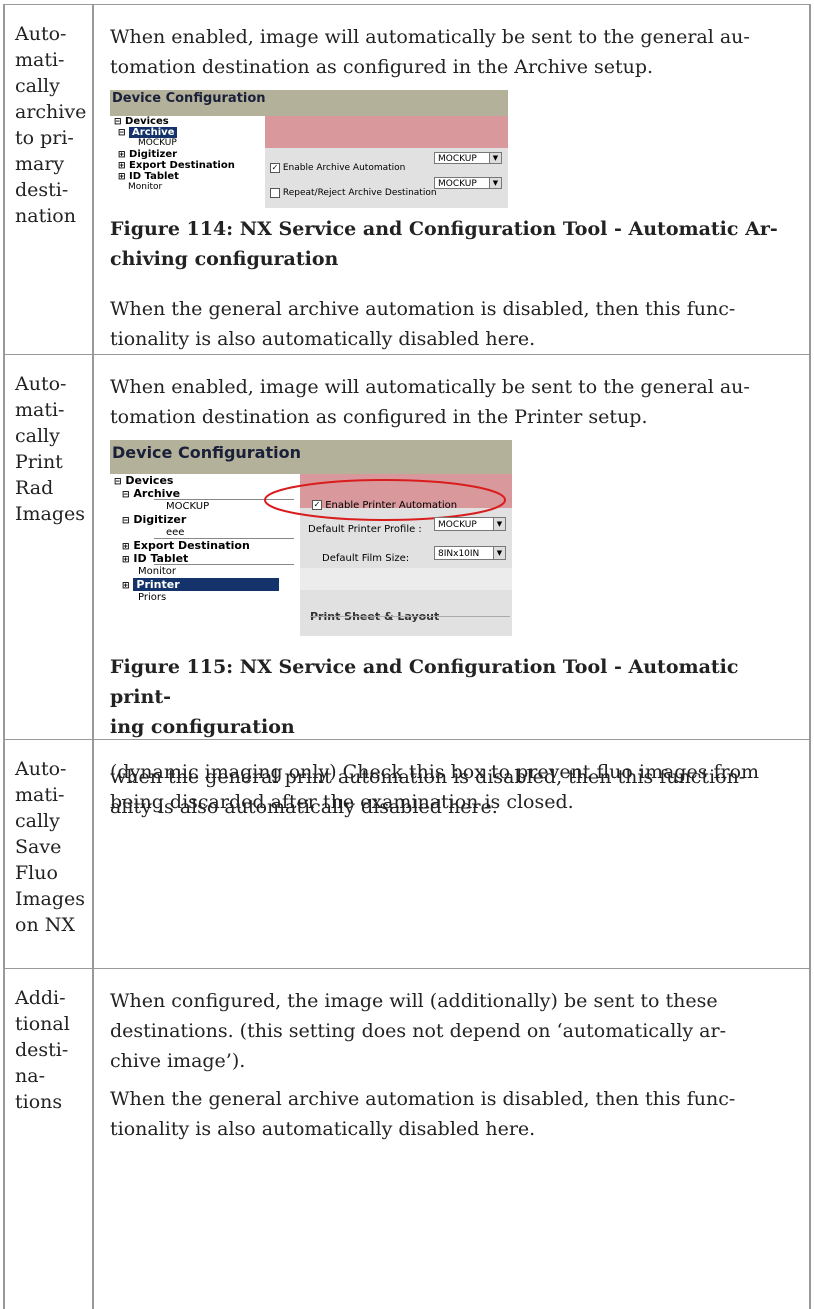 The image size is (814, 1309). Describe the element at coordinates (353, 193) in the screenshot. I see `repeat-reject-option: Repeat/Reject Archive Destination` at that location.